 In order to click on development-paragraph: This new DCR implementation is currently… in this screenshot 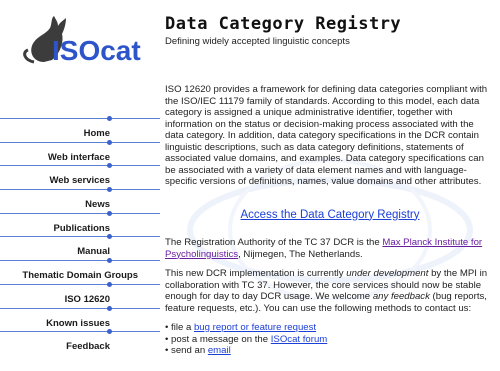, I will do `click(330, 291)`.